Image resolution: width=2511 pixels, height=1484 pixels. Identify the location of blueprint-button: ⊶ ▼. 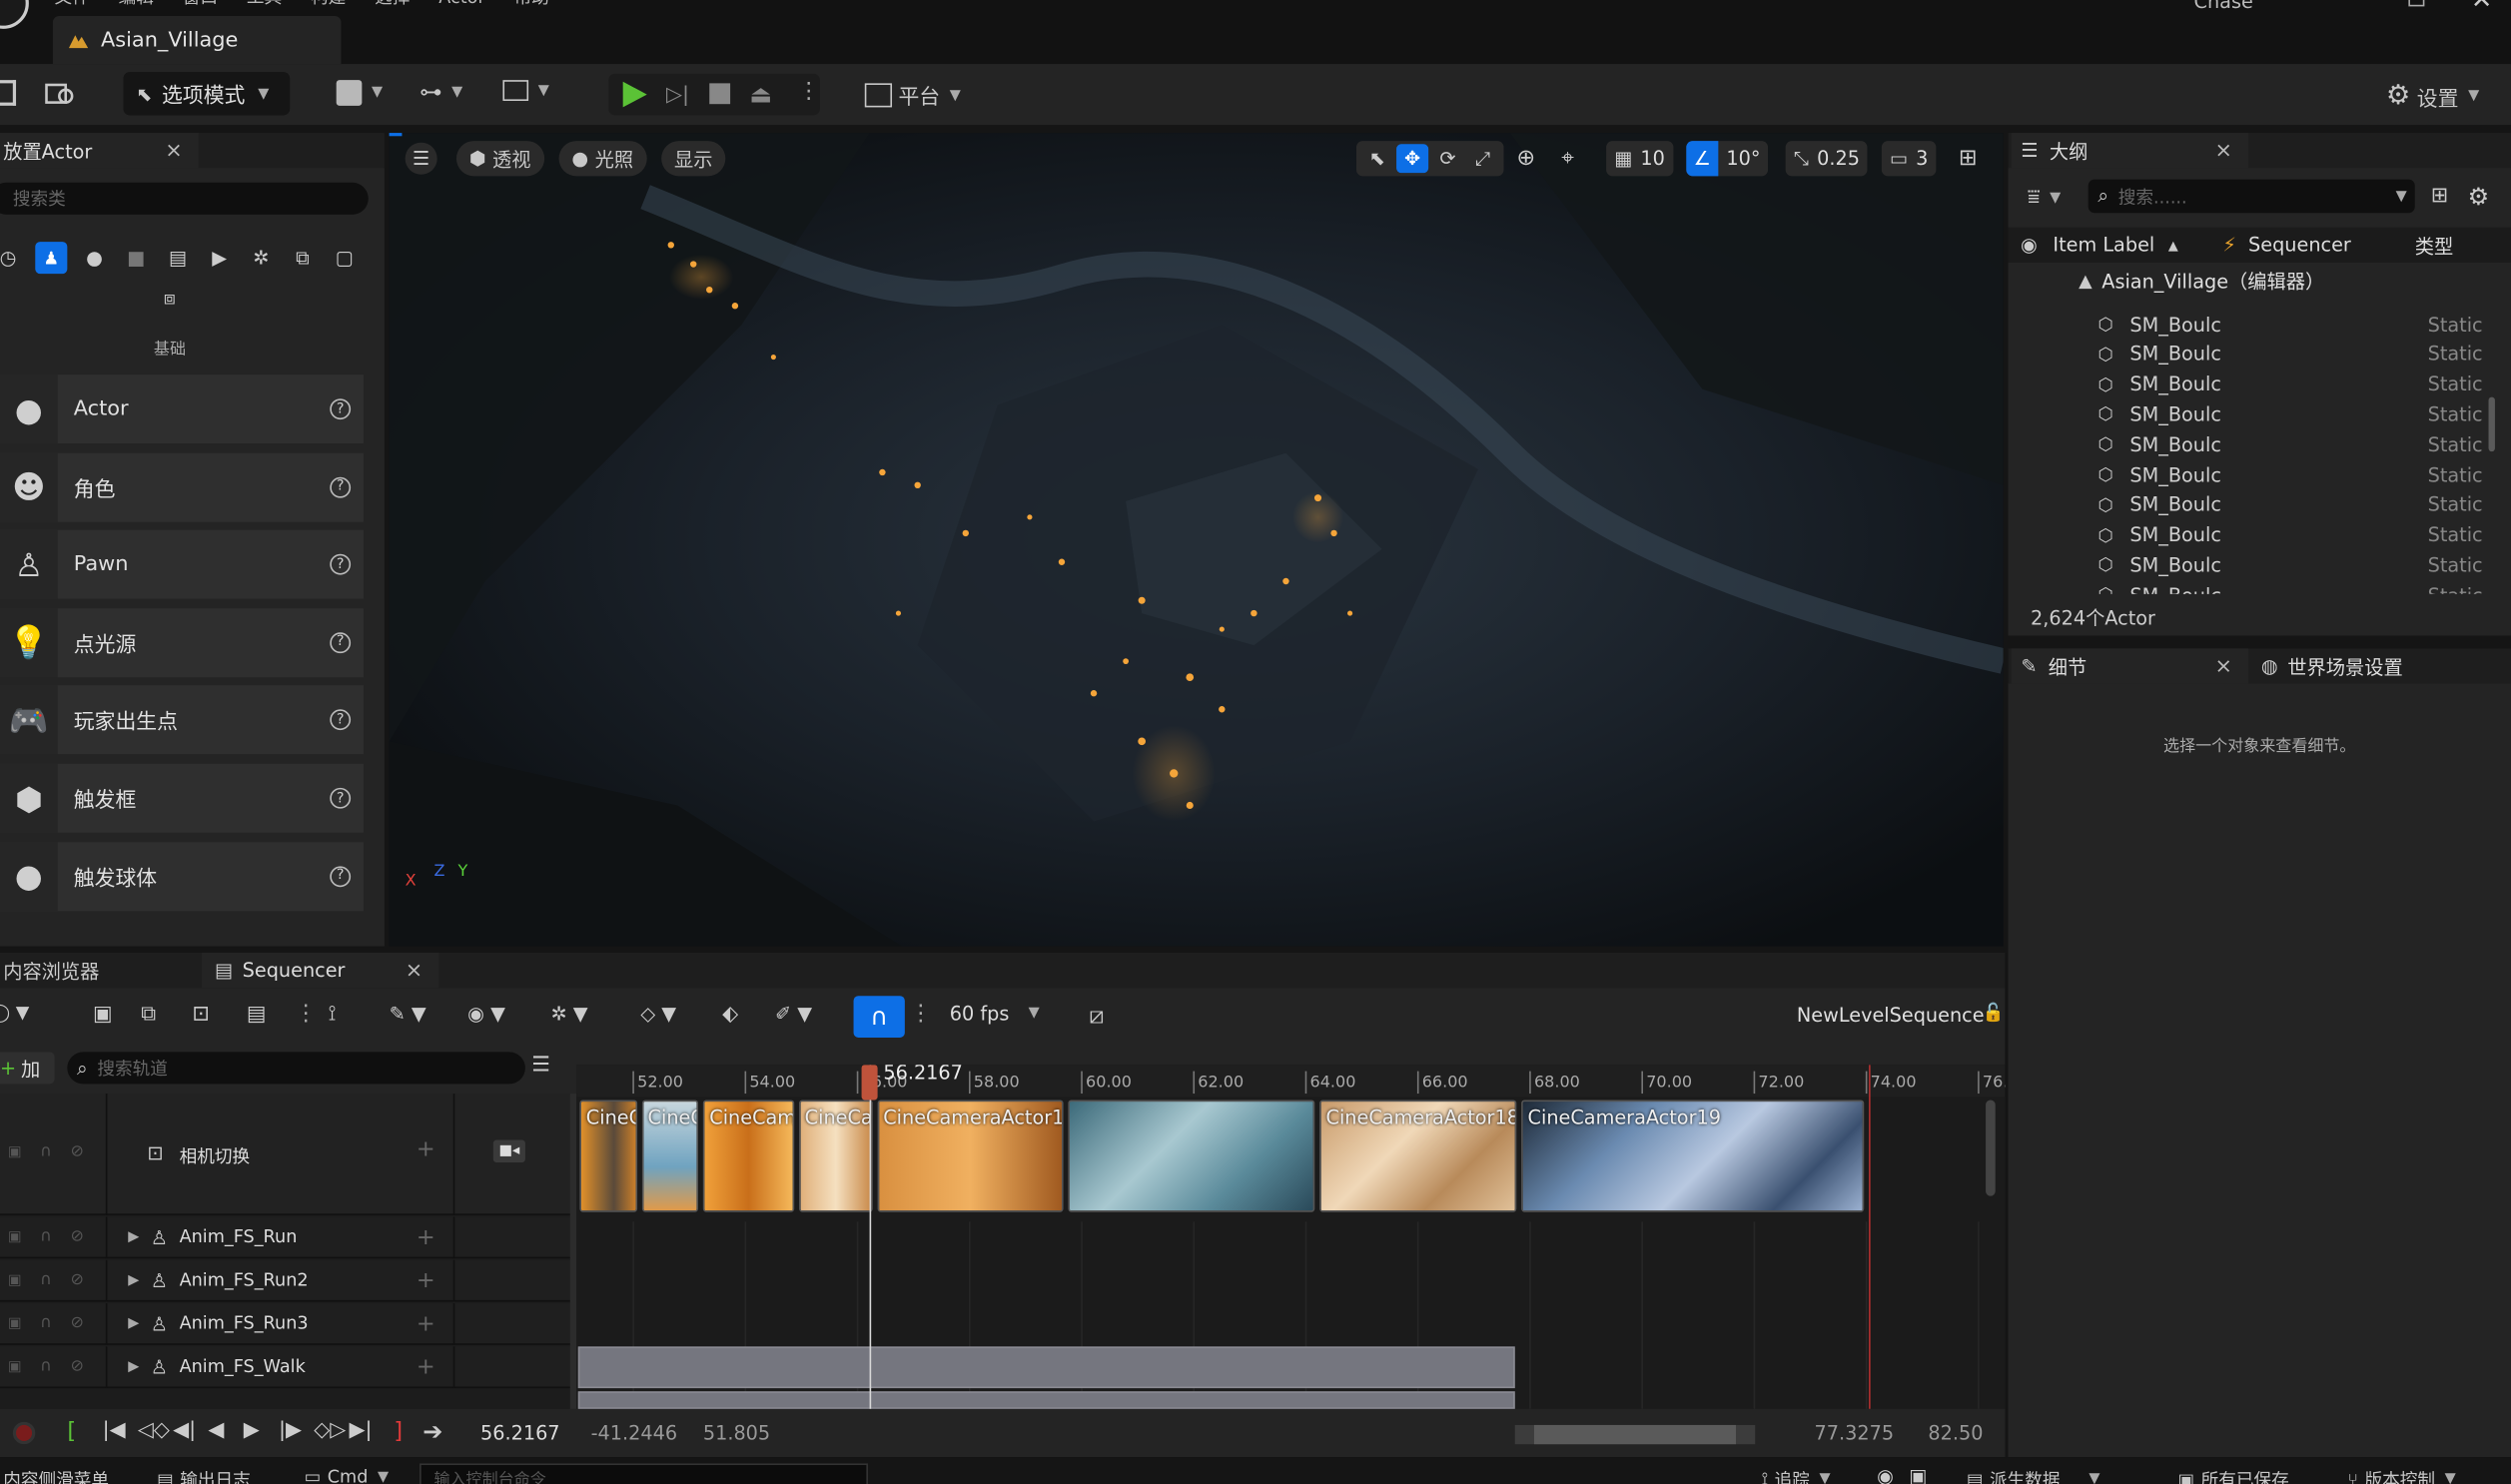
(441, 93).